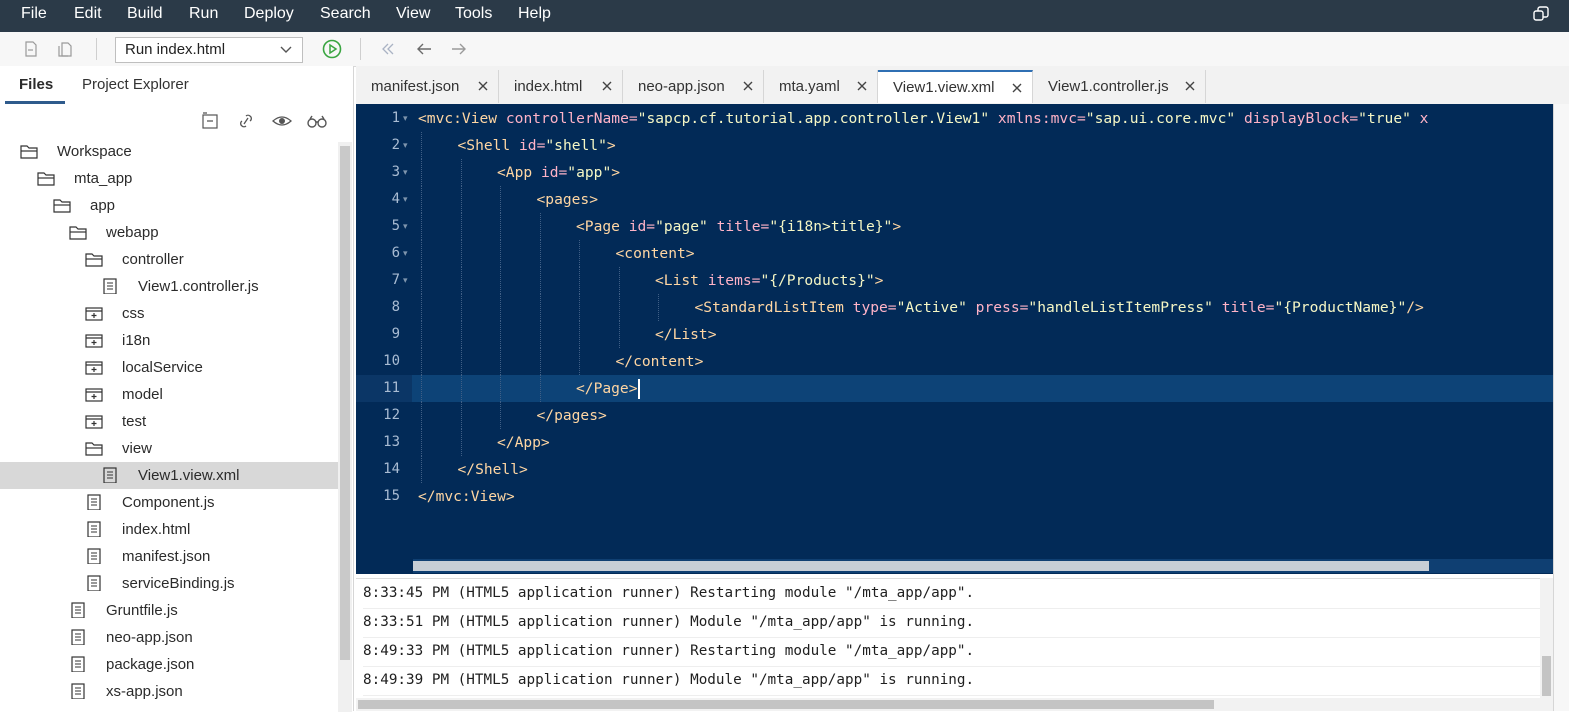  What do you see at coordinates (738, 226) in the screenshot?
I see `code-line: <Page id="page" title="{i18n>title}">` at bounding box center [738, 226].